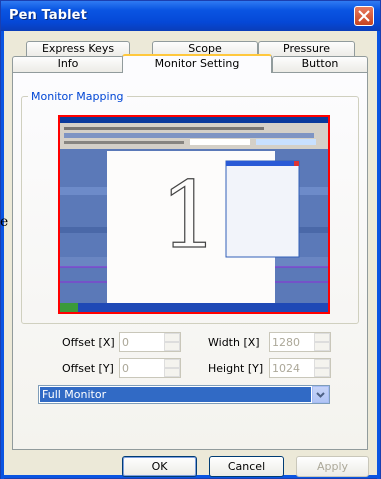 The height and width of the screenshot is (479, 381). Describe the element at coordinates (68, 64) in the screenshot. I see `tab-info: Info` at that location.